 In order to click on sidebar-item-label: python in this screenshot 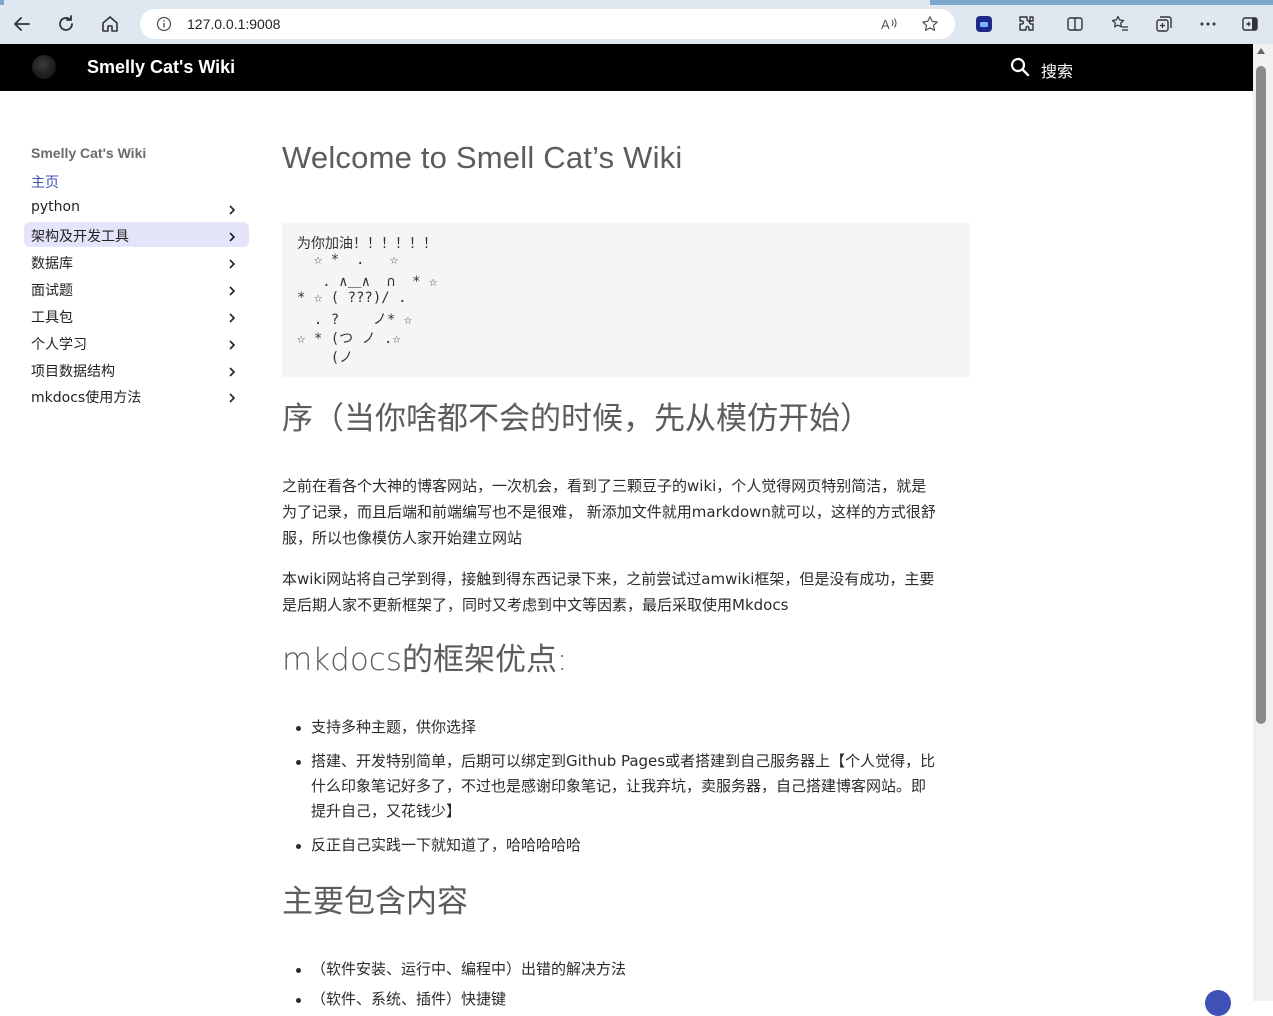, I will do `click(55, 207)`.